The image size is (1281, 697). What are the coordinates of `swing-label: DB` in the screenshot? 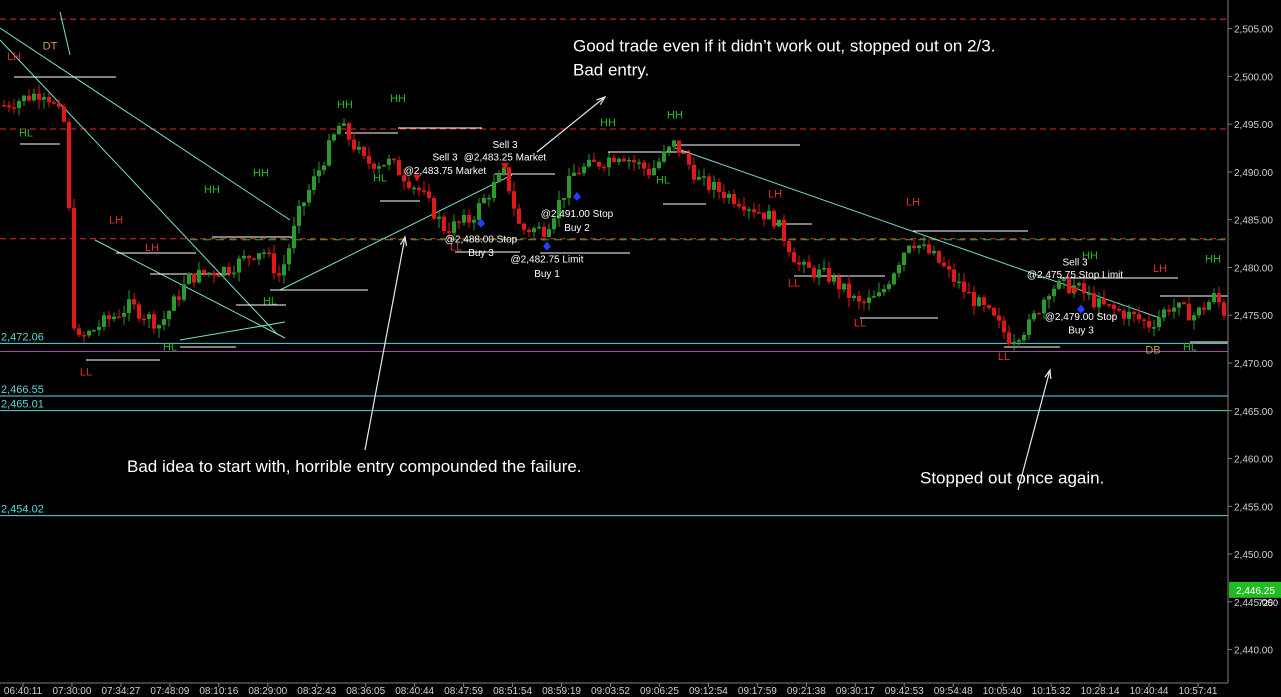 It's located at (1152, 350).